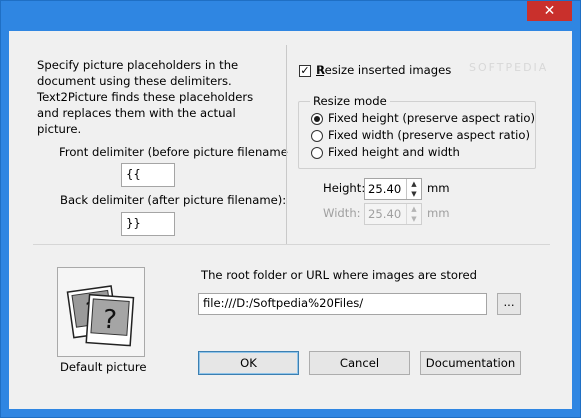 The width and height of the screenshot is (581, 418). What do you see at coordinates (248, 363) in the screenshot?
I see `ok-button: OK` at bounding box center [248, 363].